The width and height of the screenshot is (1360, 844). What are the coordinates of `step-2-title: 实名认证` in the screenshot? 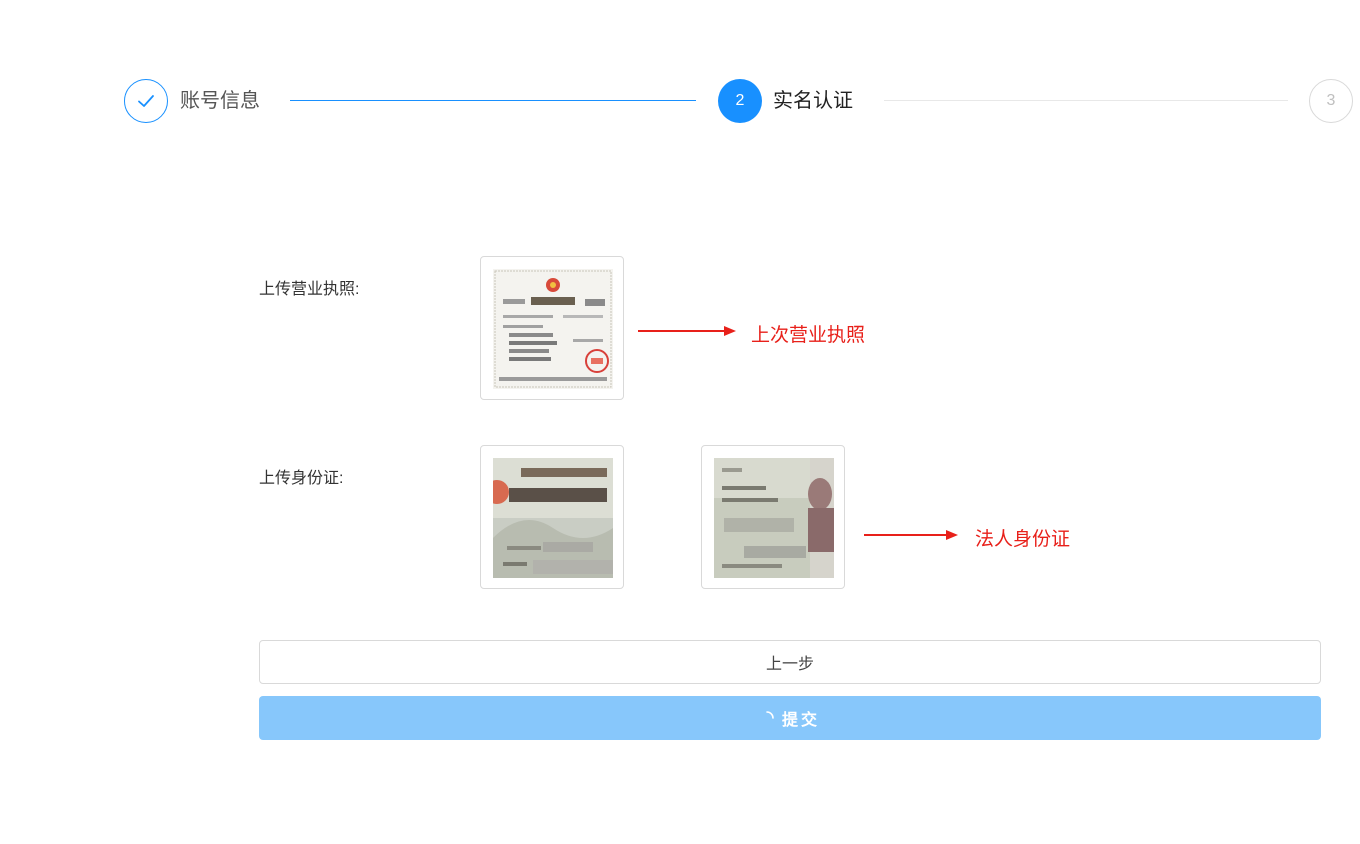 It's located at (813, 101).